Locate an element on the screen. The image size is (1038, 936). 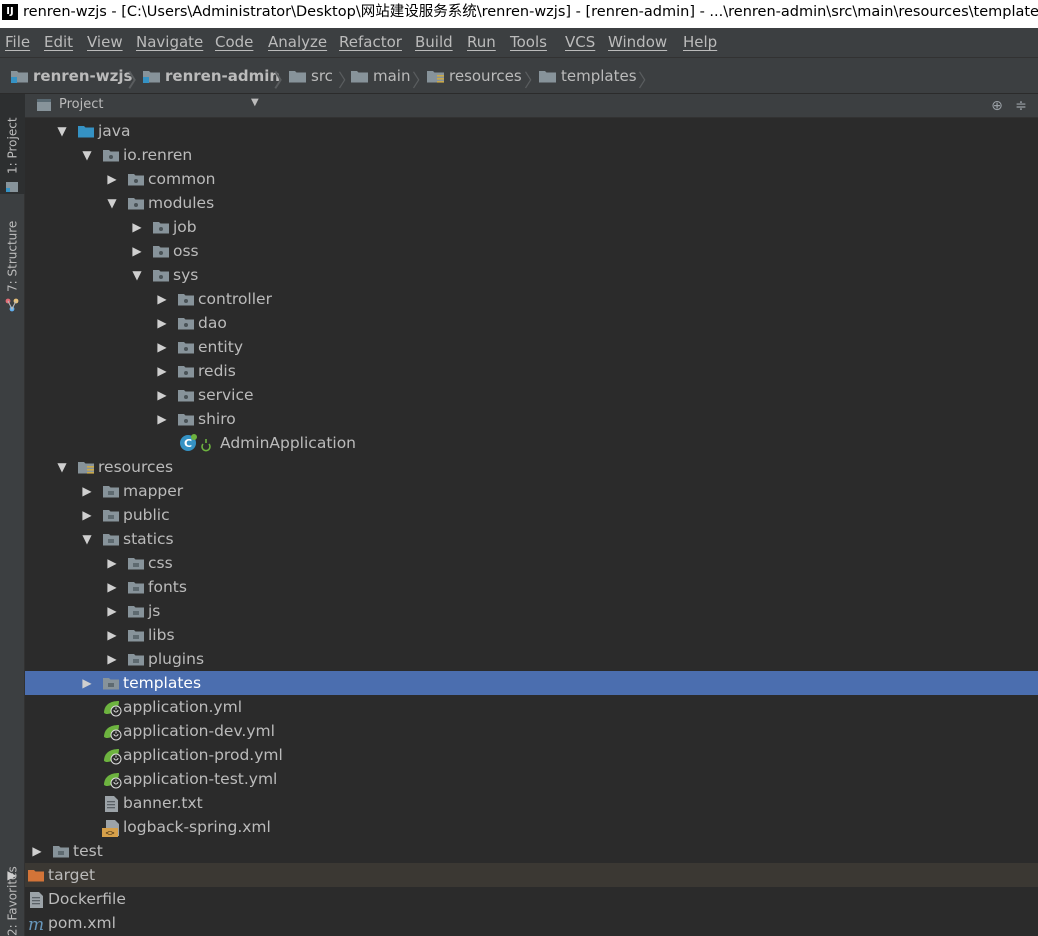
tree-row-controller: ▶ controller is located at coordinates (531, 299).